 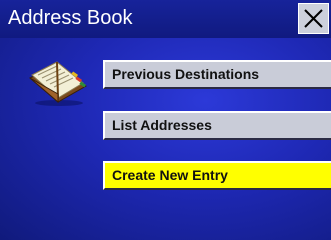 What do you see at coordinates (170, 175) in the screenshot?
I see `create-new-entry-label: Create New Entry` at bounding box center [170, 175].